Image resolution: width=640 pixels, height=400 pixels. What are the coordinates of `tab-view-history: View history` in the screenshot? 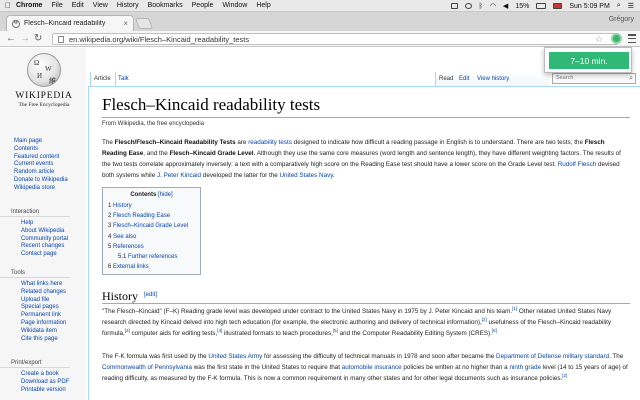 It's located at (493, 79).